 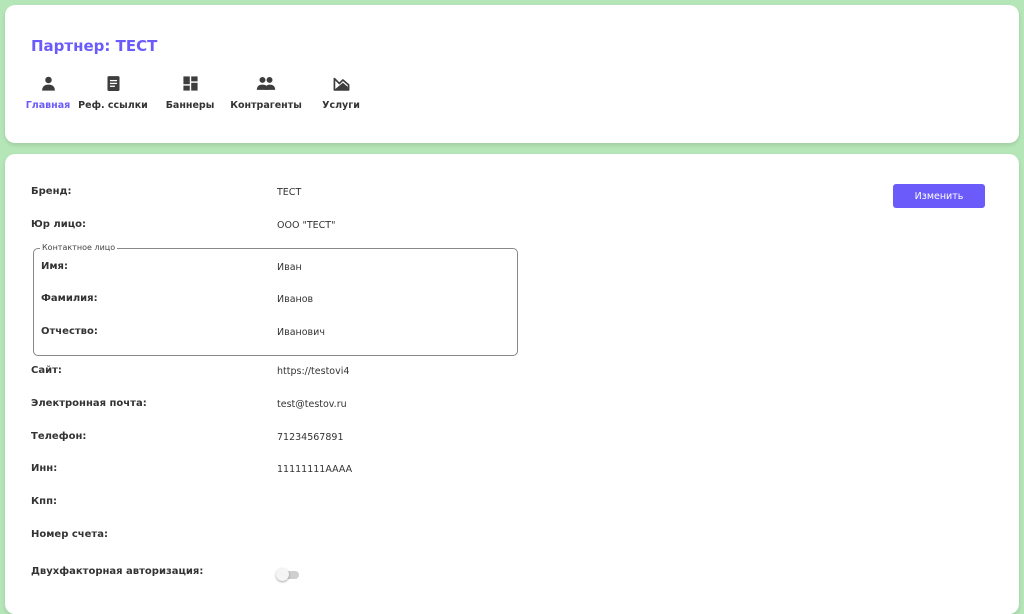 What do you see at coordinates (310, 437) in the screenshot?
I see `field-value: 71234567891` at bounding box center [310, 437].